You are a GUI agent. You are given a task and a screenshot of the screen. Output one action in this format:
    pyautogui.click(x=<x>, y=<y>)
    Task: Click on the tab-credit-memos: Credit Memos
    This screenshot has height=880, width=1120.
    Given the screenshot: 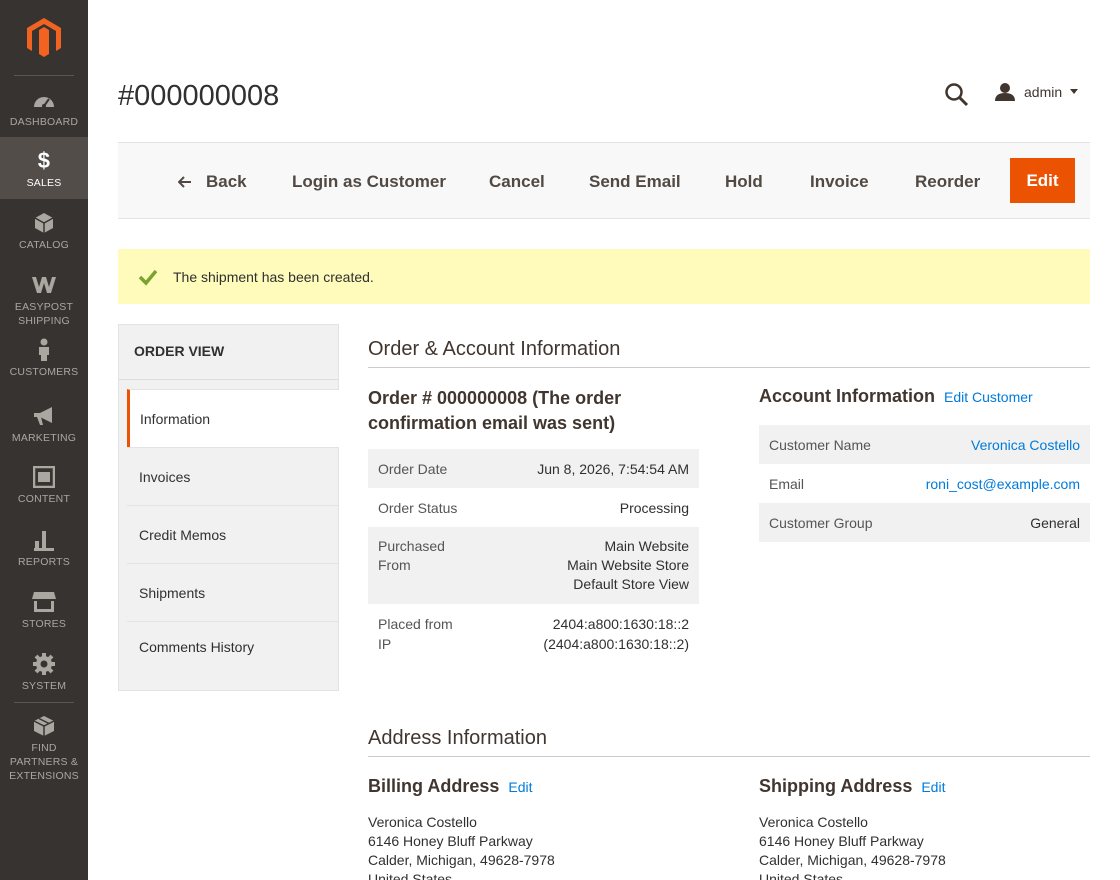 What is the action you would take?
    pyautogui.click(x=233, y=534)
    